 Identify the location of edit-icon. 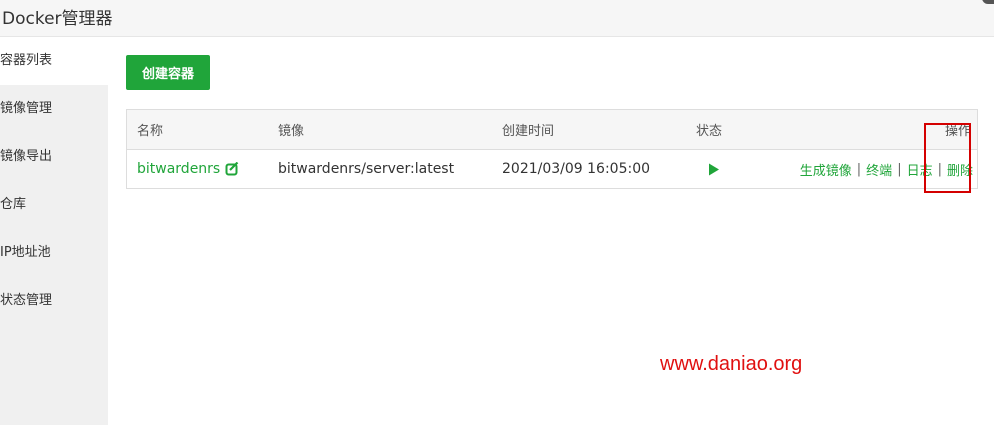
(232, 169).